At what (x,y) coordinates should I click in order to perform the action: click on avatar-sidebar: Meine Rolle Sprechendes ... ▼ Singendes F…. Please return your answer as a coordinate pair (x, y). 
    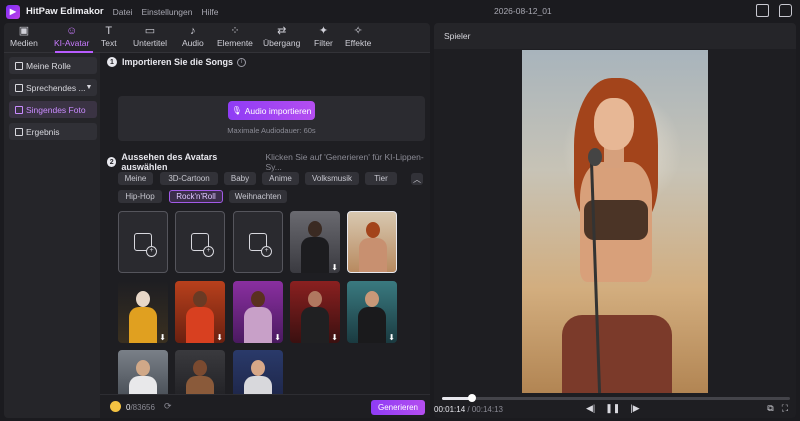
    Looking at the image, I should click on (53, 101).